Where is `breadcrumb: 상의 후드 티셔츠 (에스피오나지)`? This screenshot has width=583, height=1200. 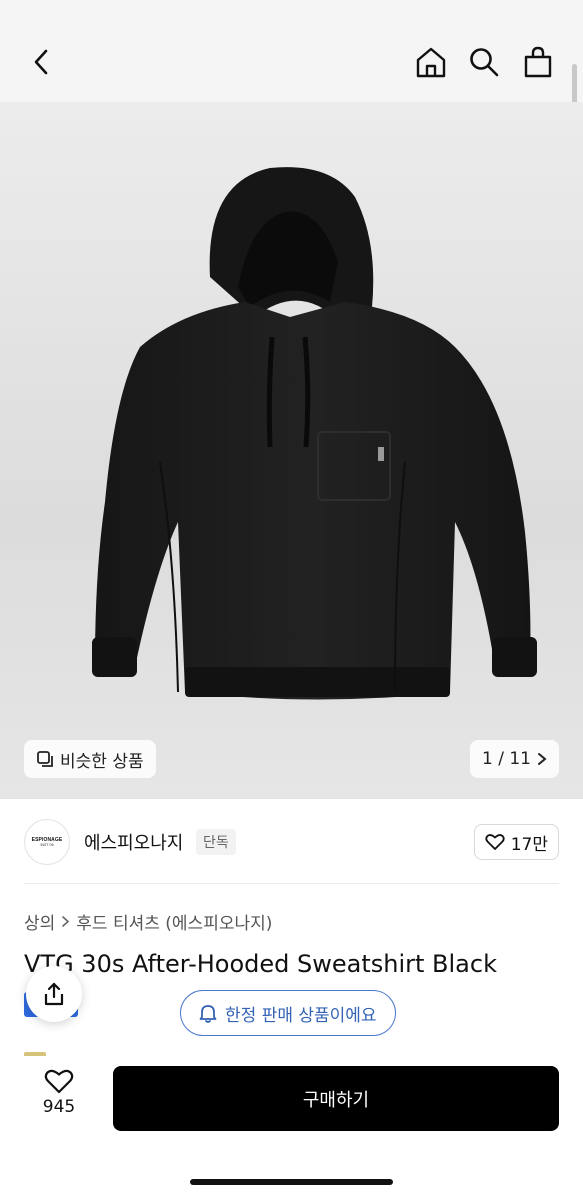
breadcrumb: 상의 후드 티셔츠 (에스피오나지) is located at coordinates (148, 921).